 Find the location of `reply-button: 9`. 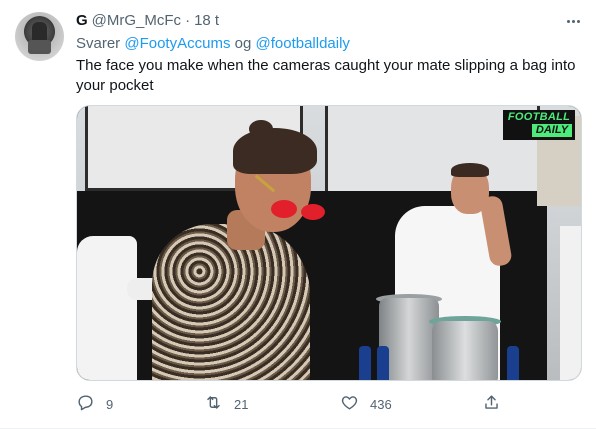

reply-button: 9 is located at coordinates (94, 404).